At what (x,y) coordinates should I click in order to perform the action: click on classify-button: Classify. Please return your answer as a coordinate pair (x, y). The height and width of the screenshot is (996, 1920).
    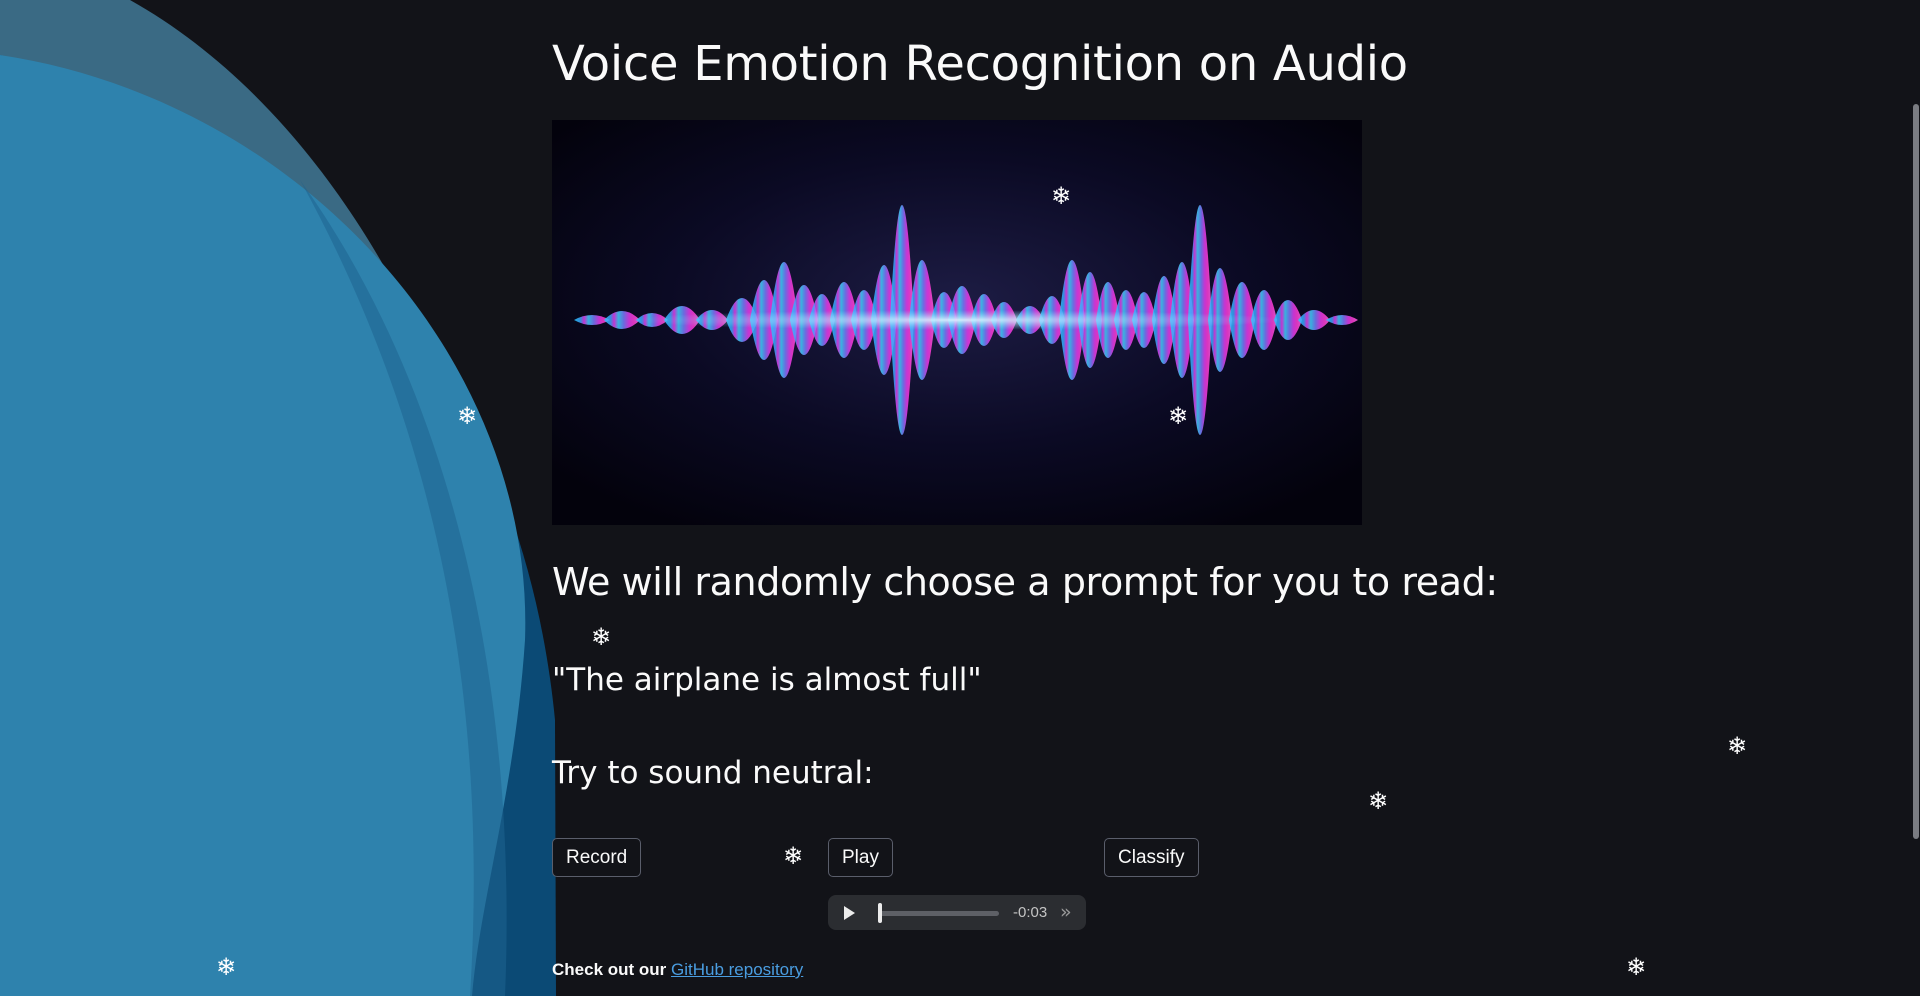
    Looking at the image, I should click on (1151, 857).